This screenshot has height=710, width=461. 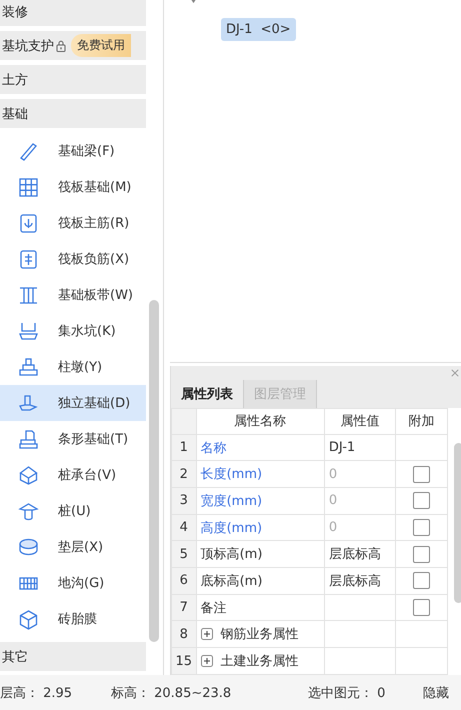 I want to click on strip-icon, so click(x=28, y=295).